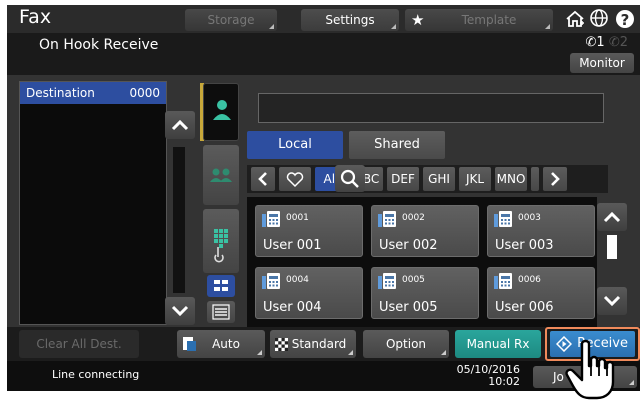 Image resolution: width=640 pixels, height=400 pixels. Describe the element at coordinates (292, 307) in the screenshot. I see `entry-name: User 004` at that location.